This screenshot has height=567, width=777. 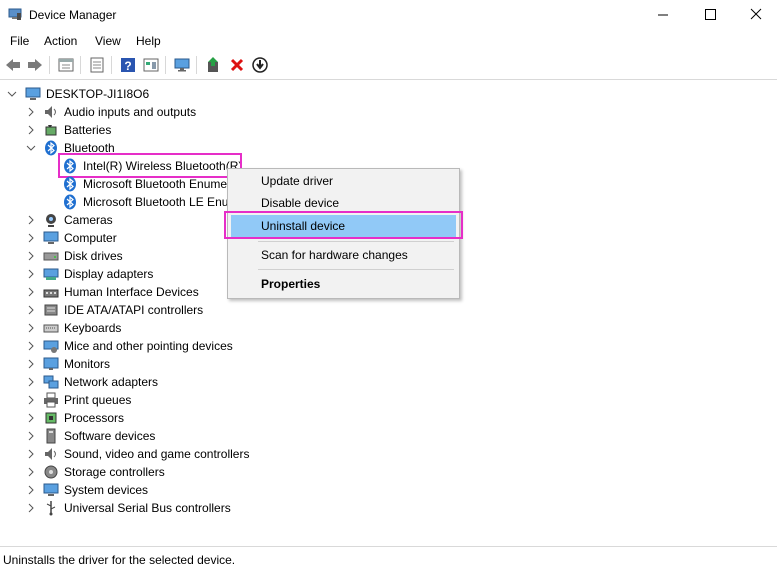 What do you see at coordinates (97, 65) in the screenshot?
I see `properties-icon` at bounding box center [97, 65].